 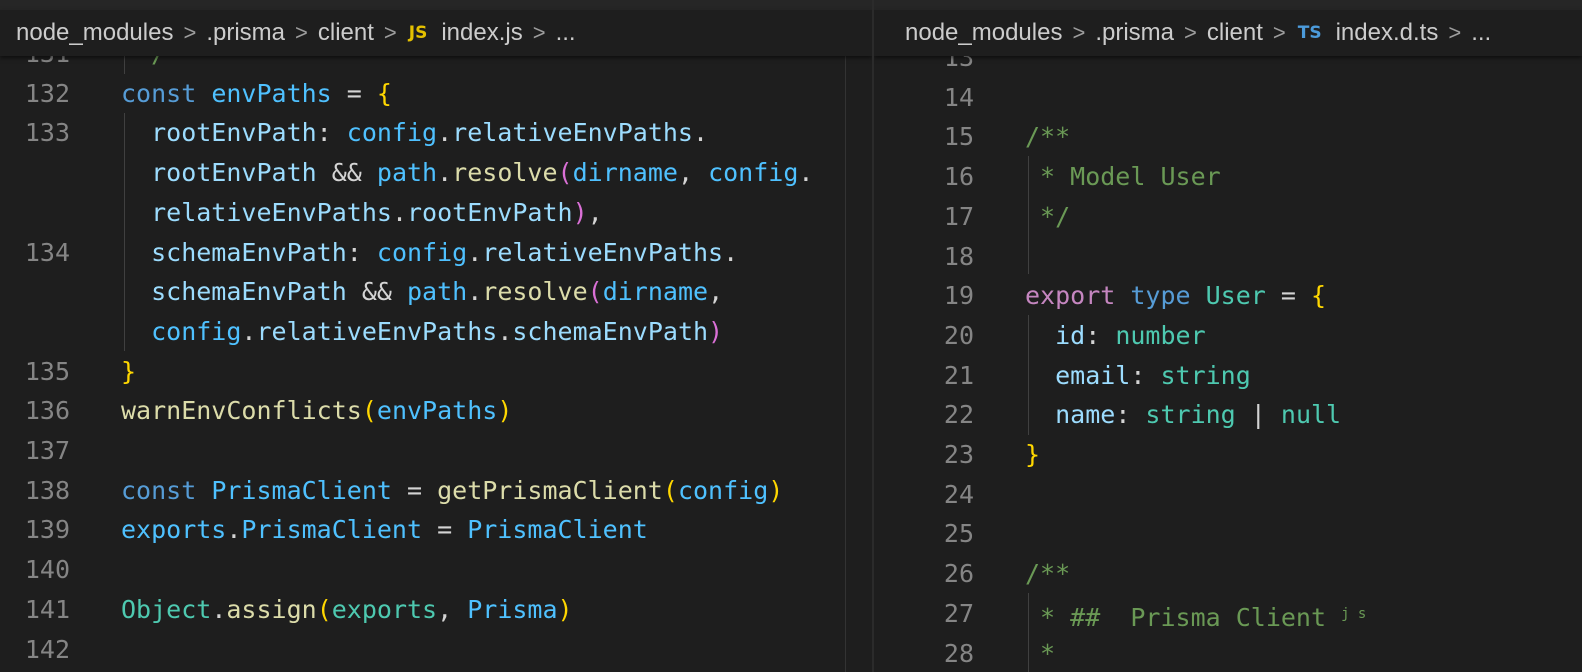 I want to click on code-line: 142, so click(x=35, y=650).